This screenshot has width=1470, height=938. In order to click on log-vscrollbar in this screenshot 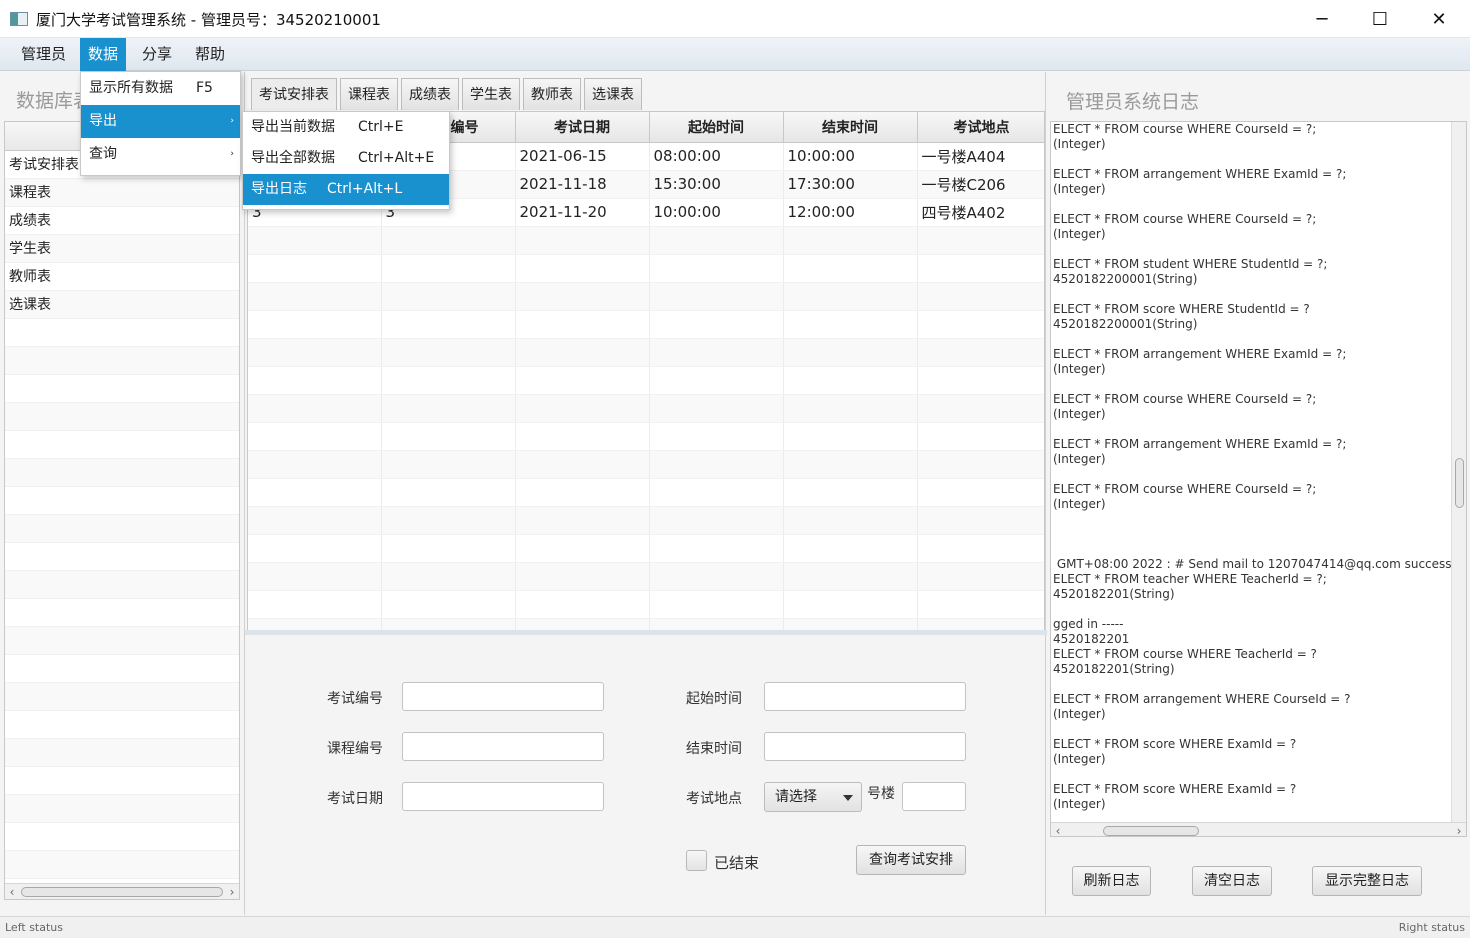, I will do `click(1458, 472)`.